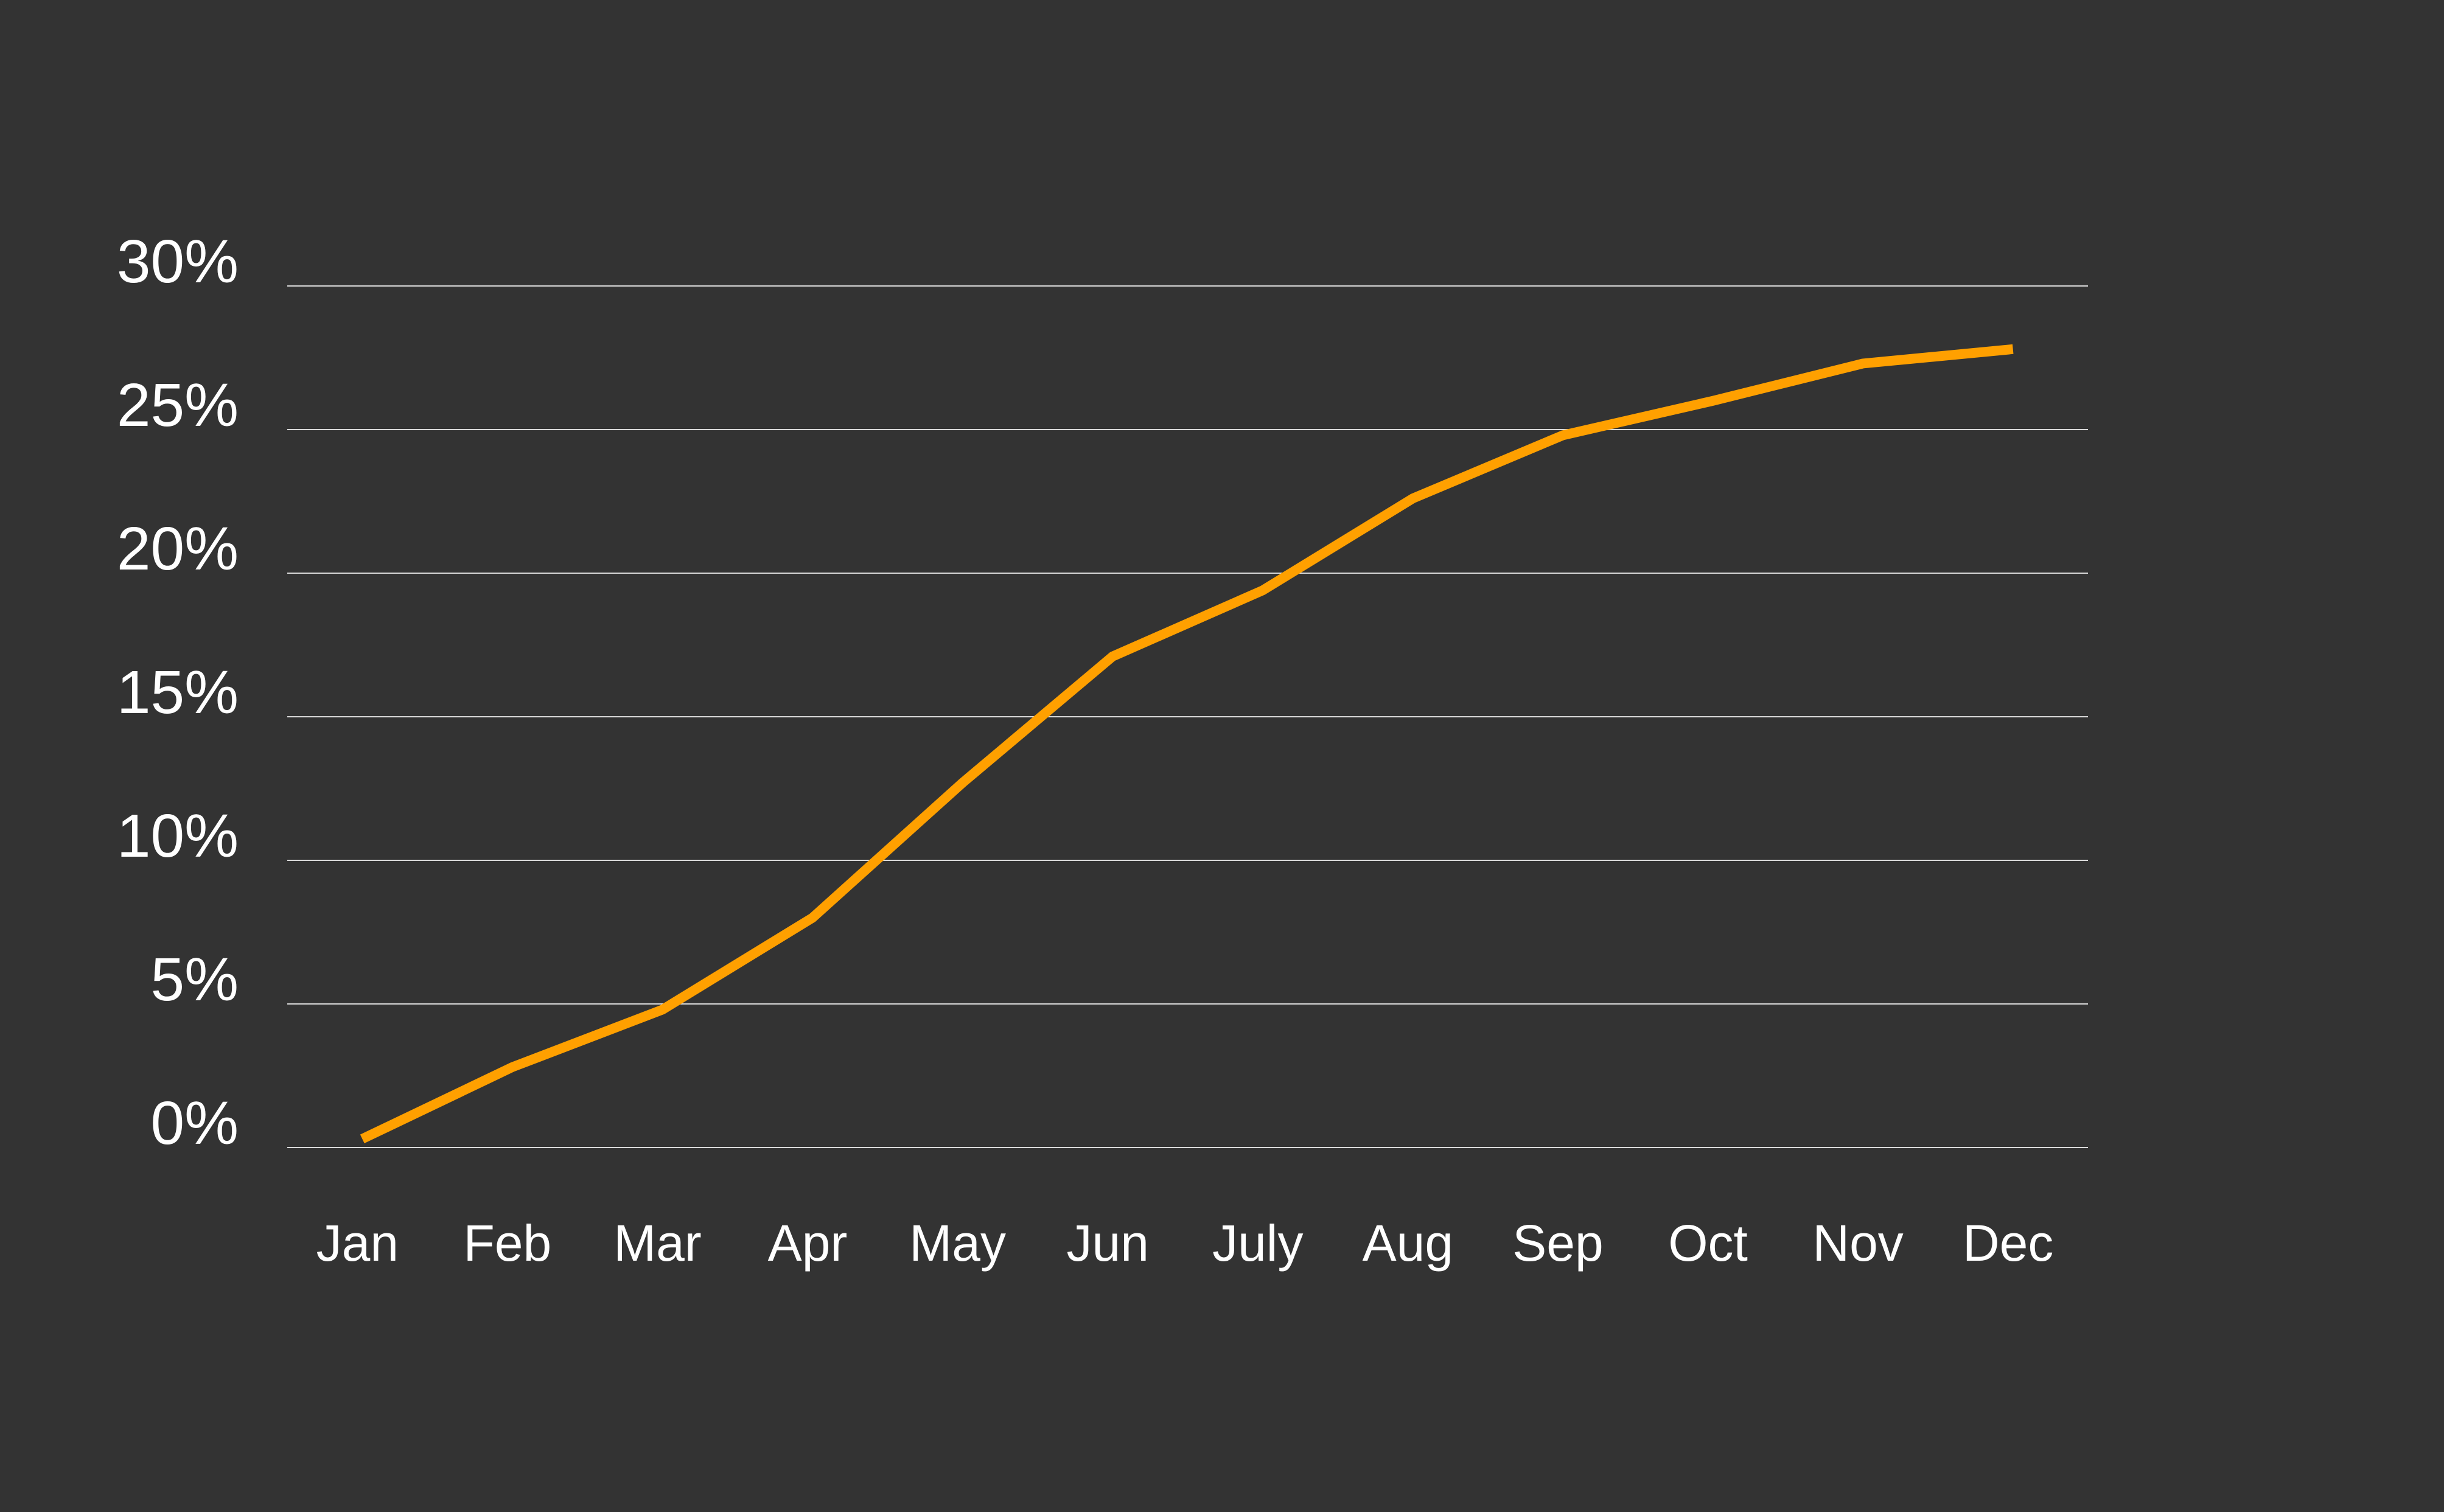 The height and width of the screenshot is (1512, 2444). I want to click on y-axis-tick-labels: 0% 5% 10% 15% 20% 25% 30%, so click(178, 692).